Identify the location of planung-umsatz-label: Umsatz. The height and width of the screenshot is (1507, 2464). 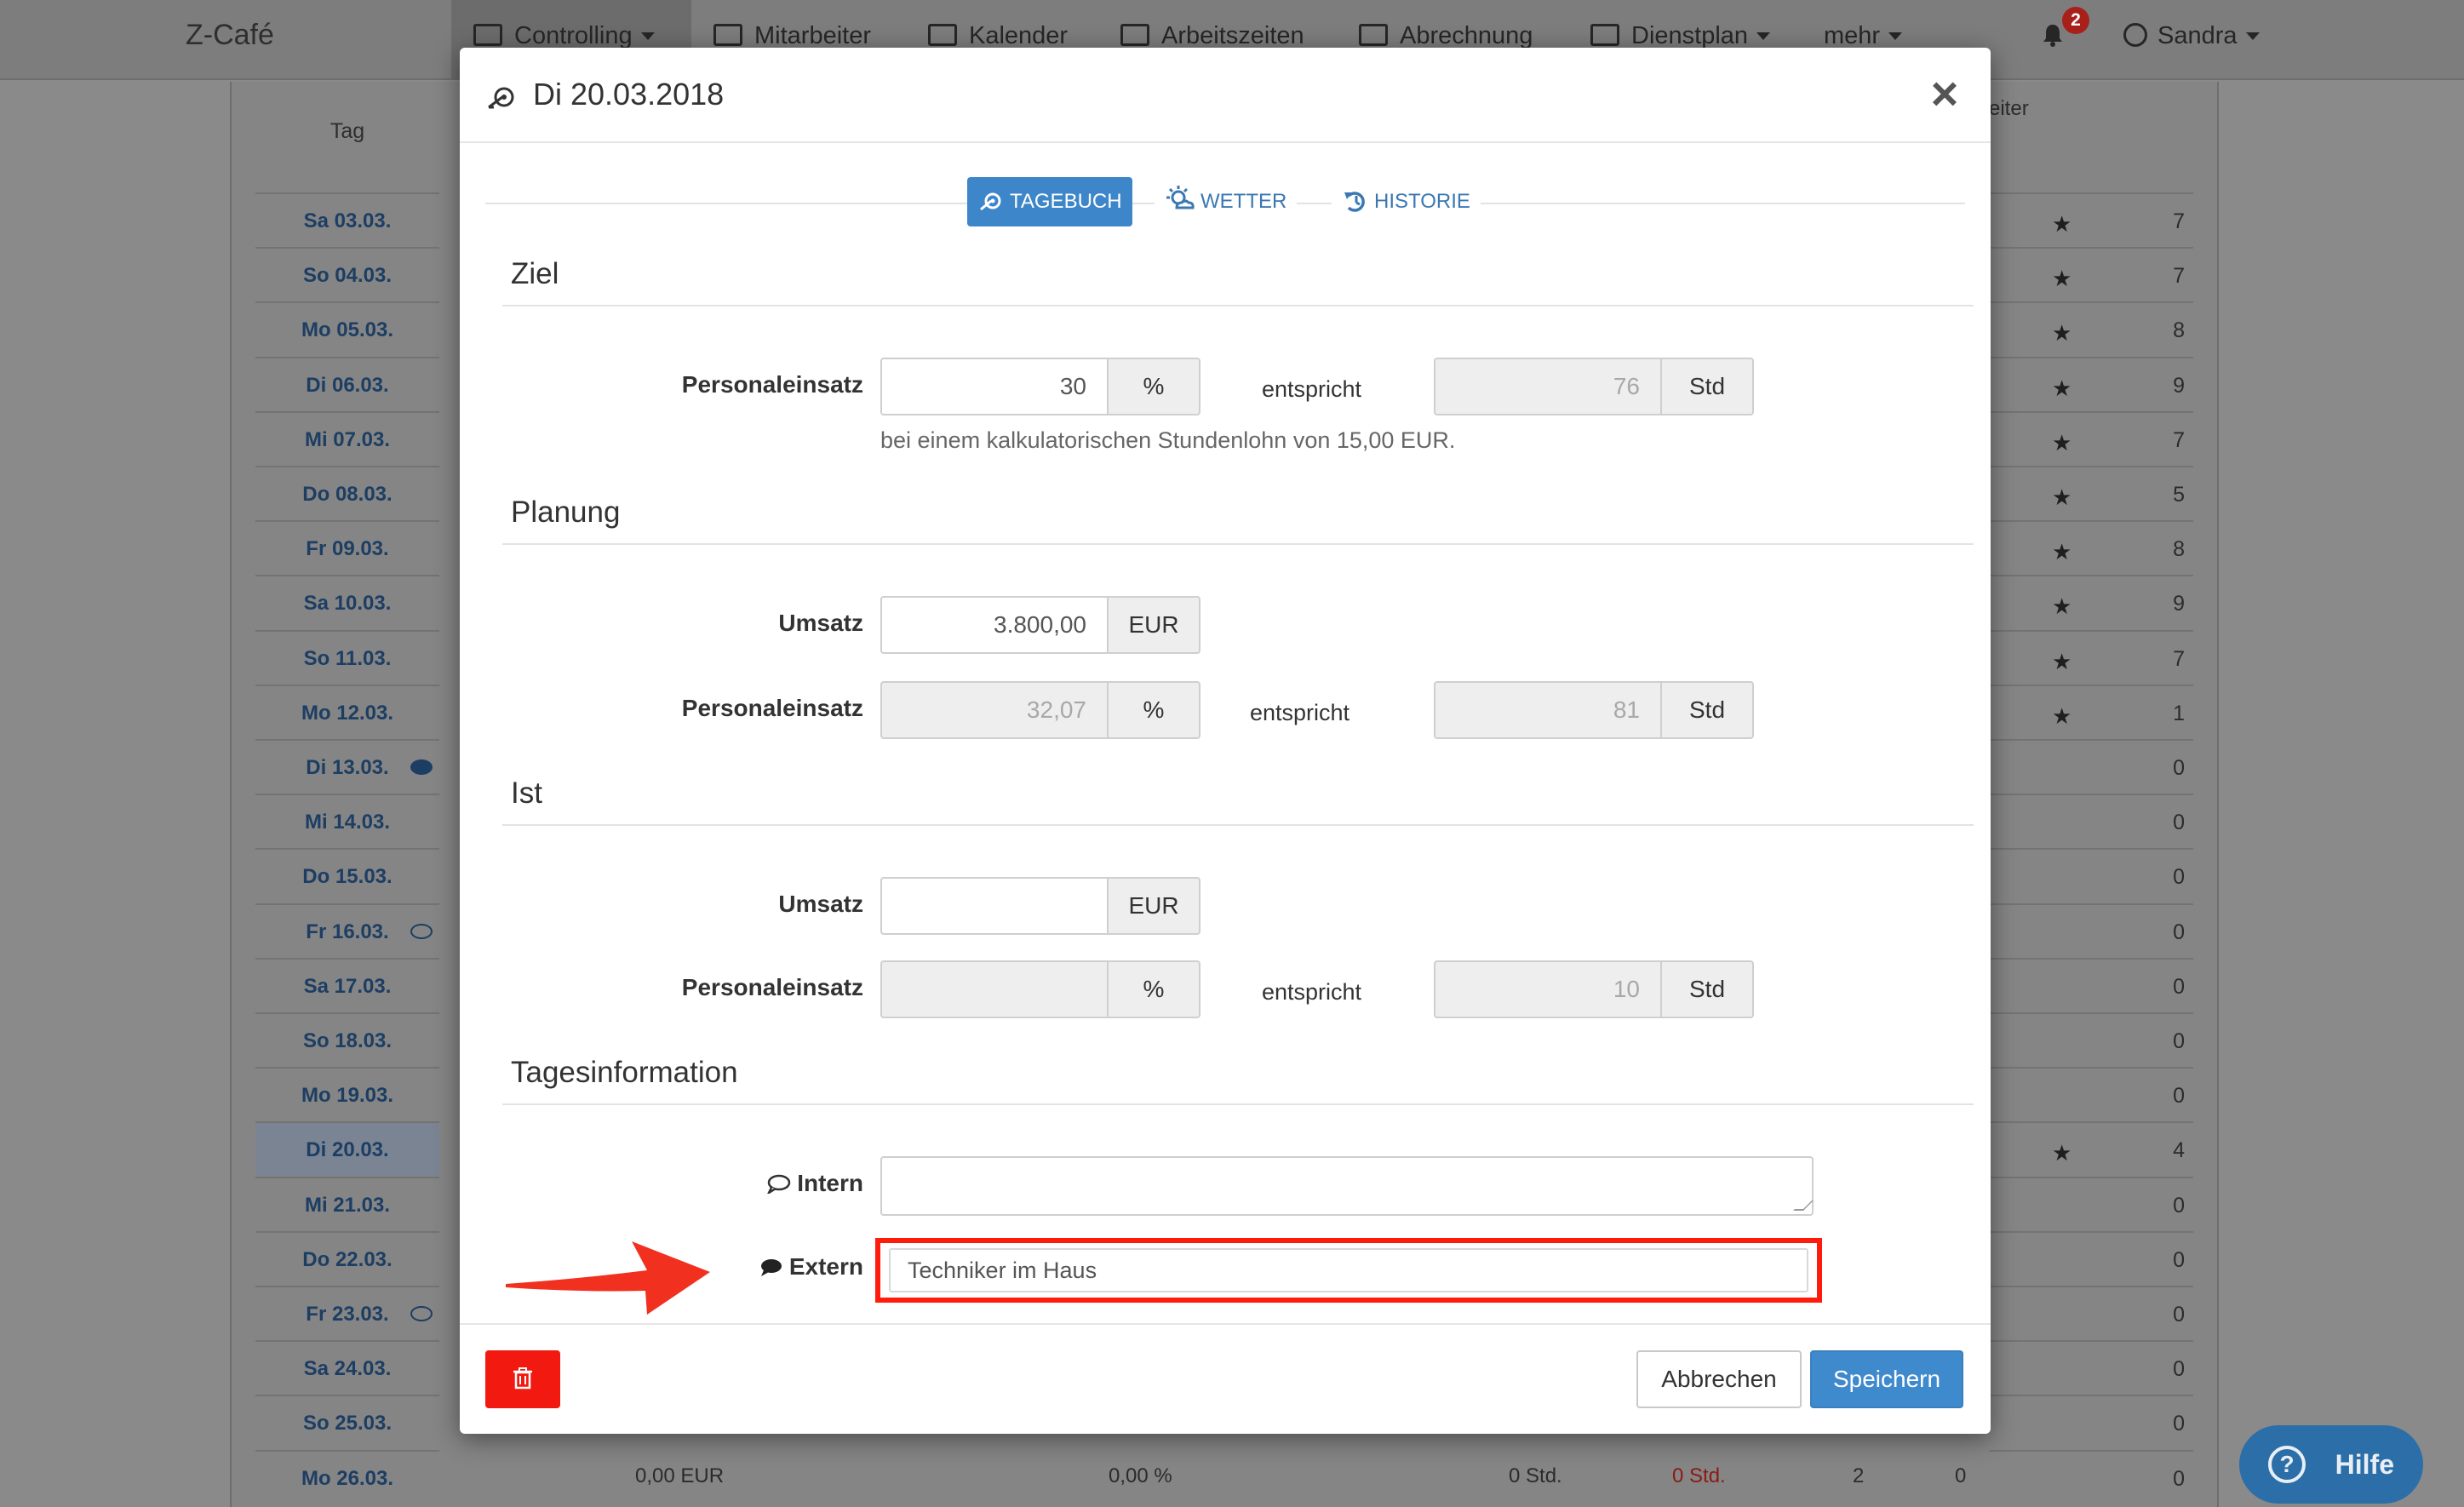
(820, 623).